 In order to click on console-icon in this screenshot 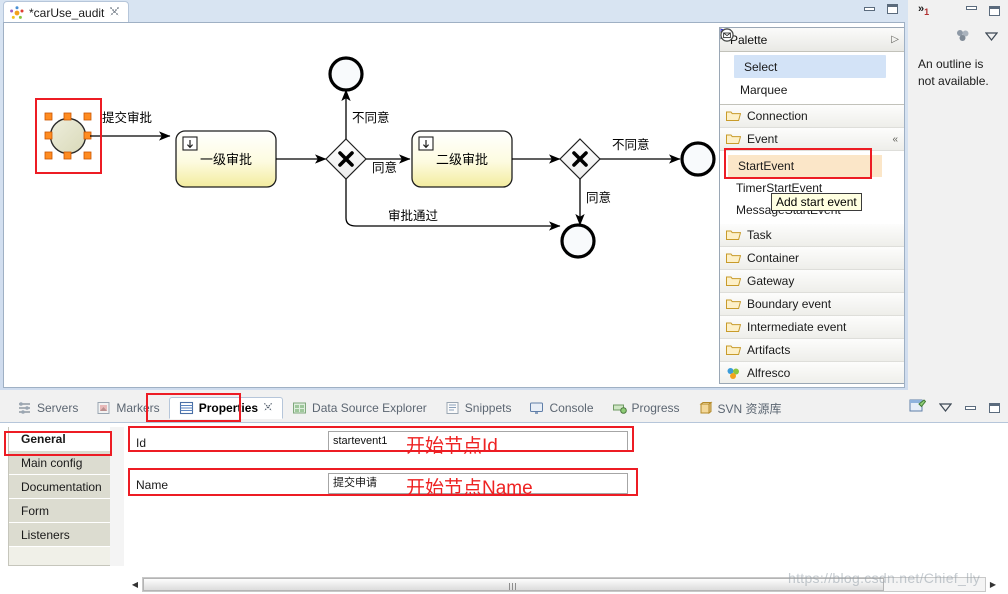, I will do `click(536, 408)`.